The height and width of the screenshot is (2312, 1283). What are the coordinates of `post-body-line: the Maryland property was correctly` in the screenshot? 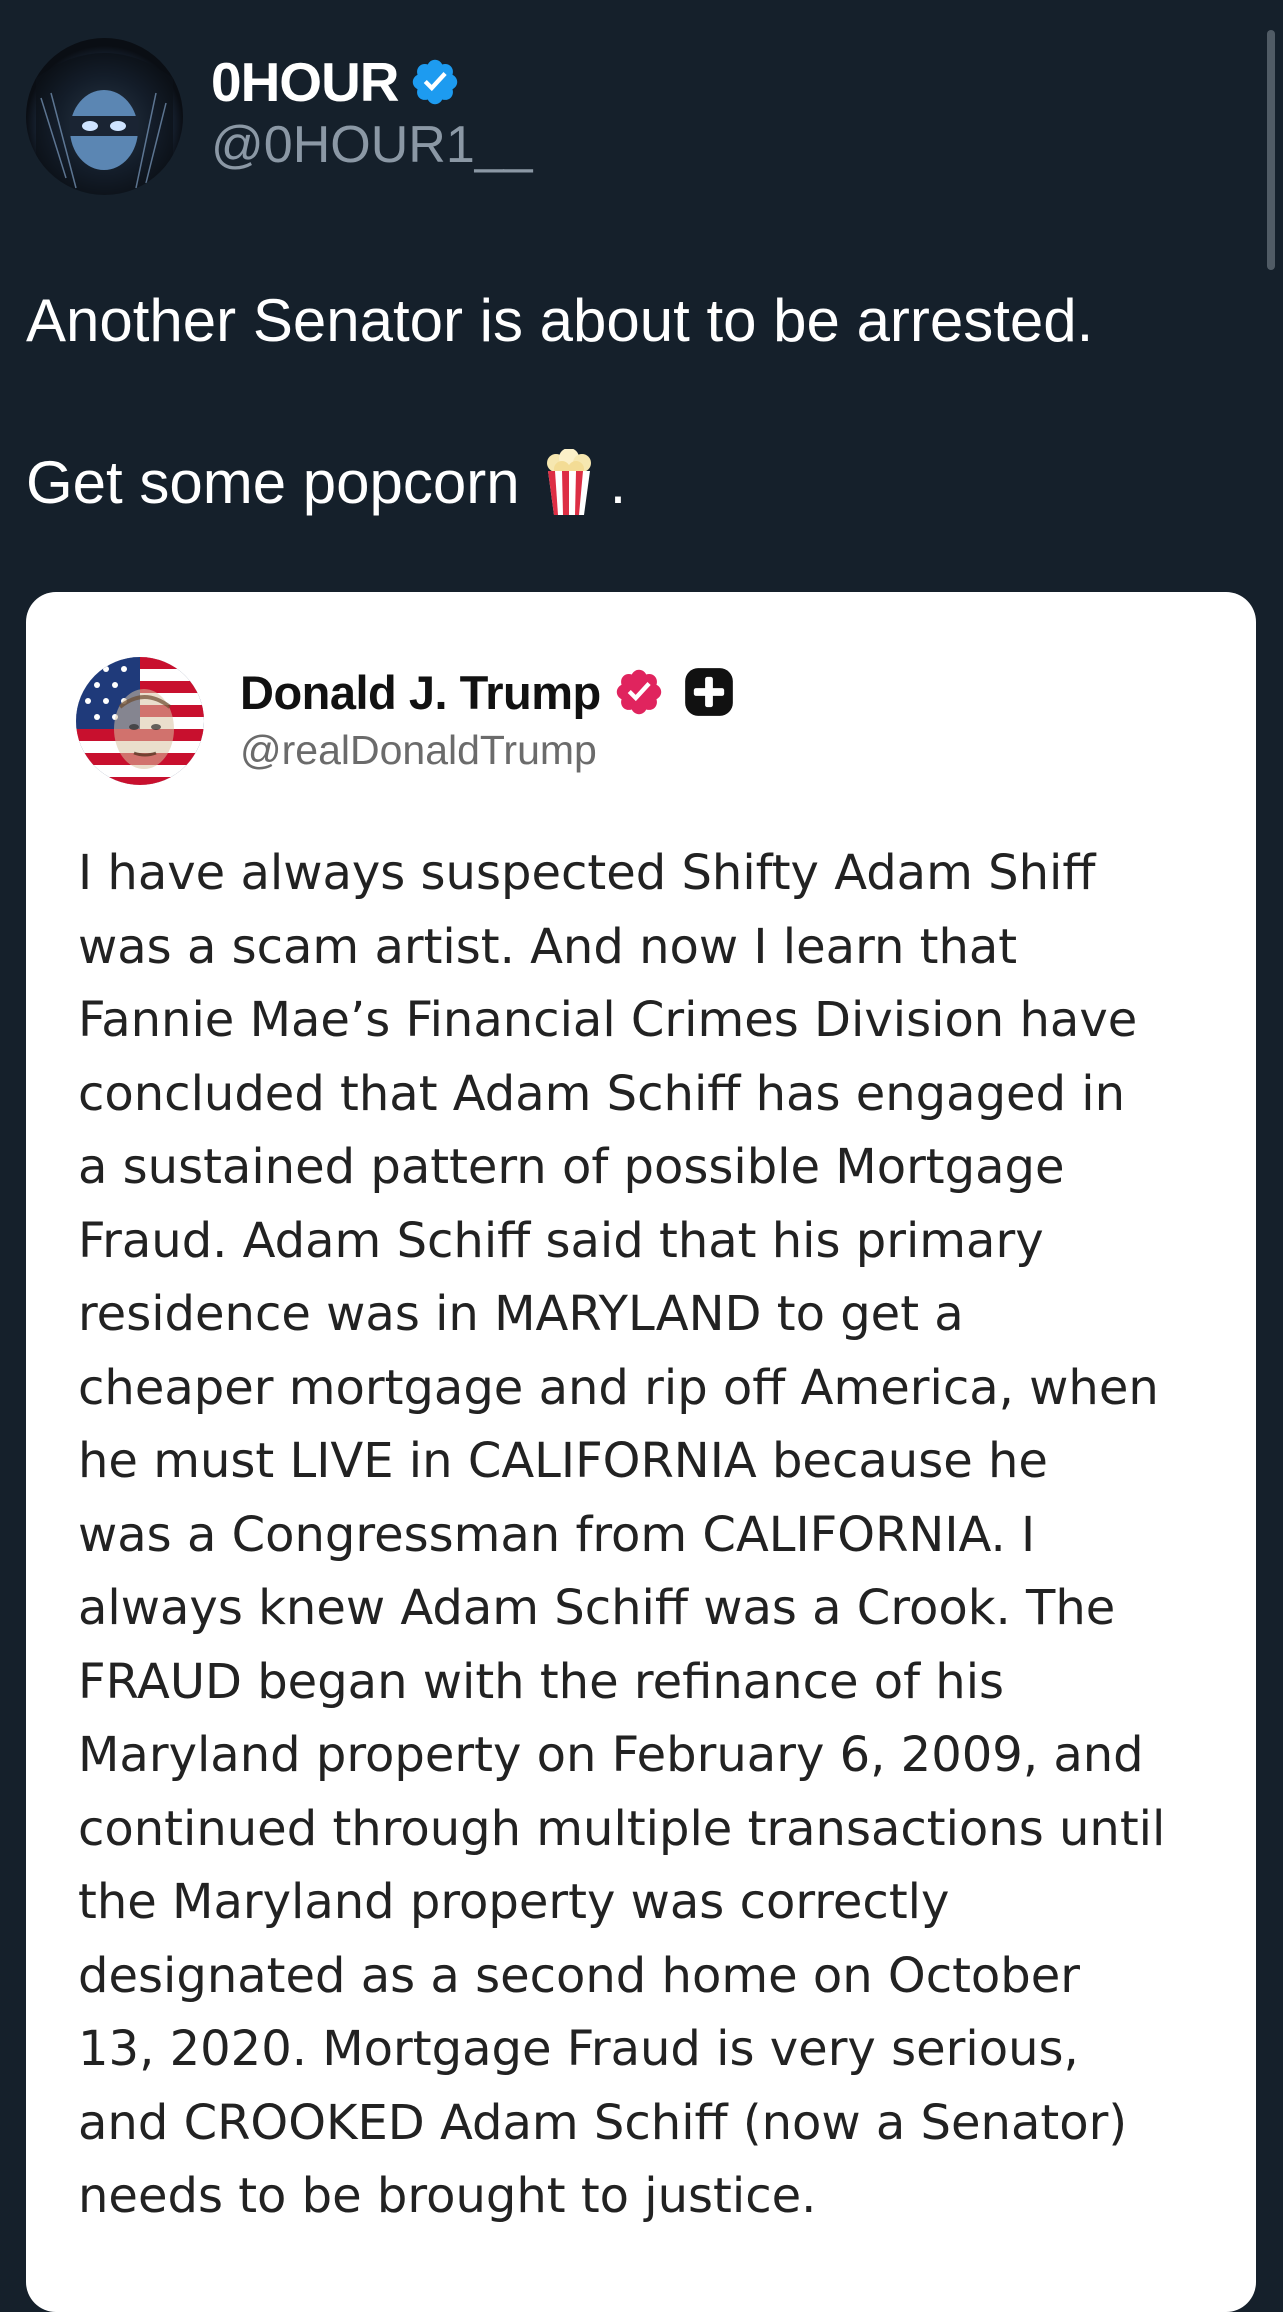 It's located at (514, 1902).